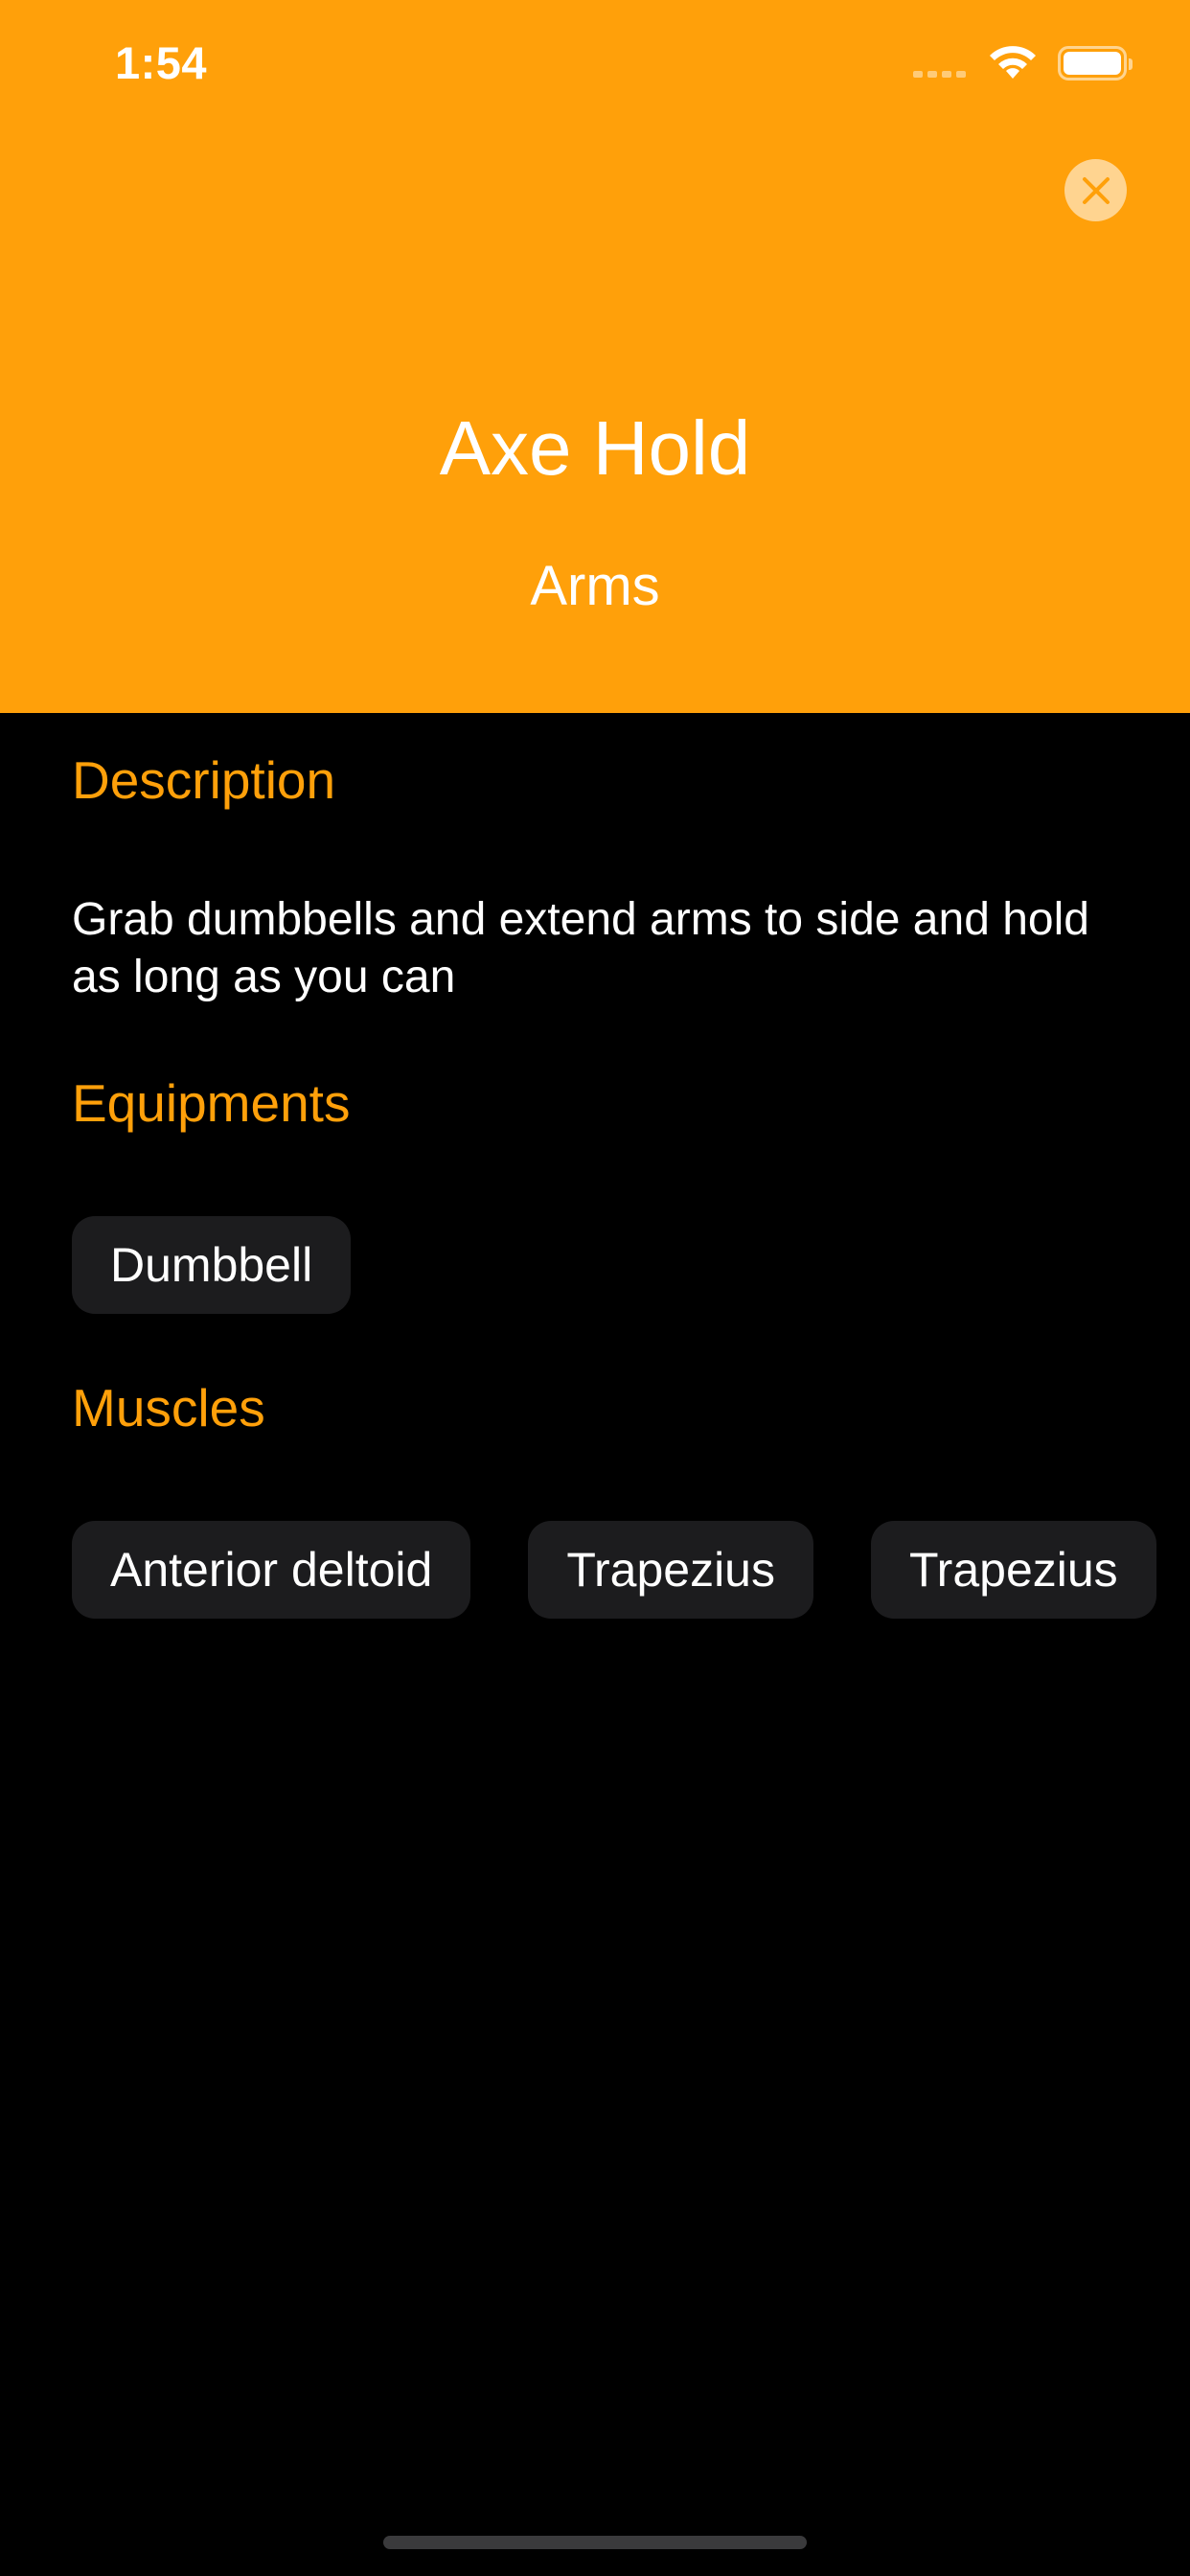 Image resolution: width=1190 pixels, height=2576 pixels. I want to click on cellular-signal-icon, so click(940, 63).